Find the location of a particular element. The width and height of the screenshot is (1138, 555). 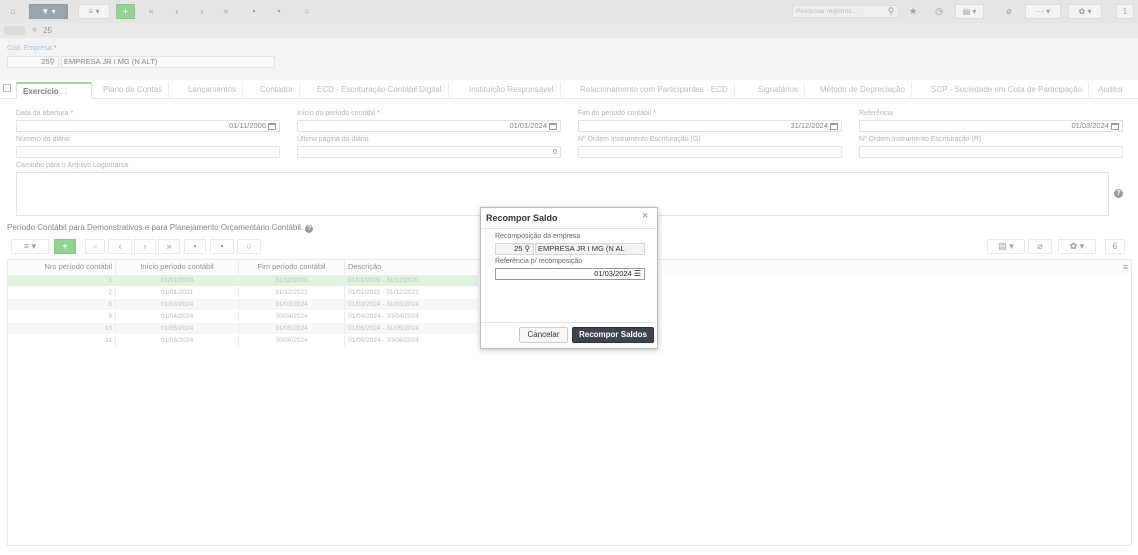

empresa-name-field: EMPRESA JR I MG (N AL is located at coordinates (590, 249).